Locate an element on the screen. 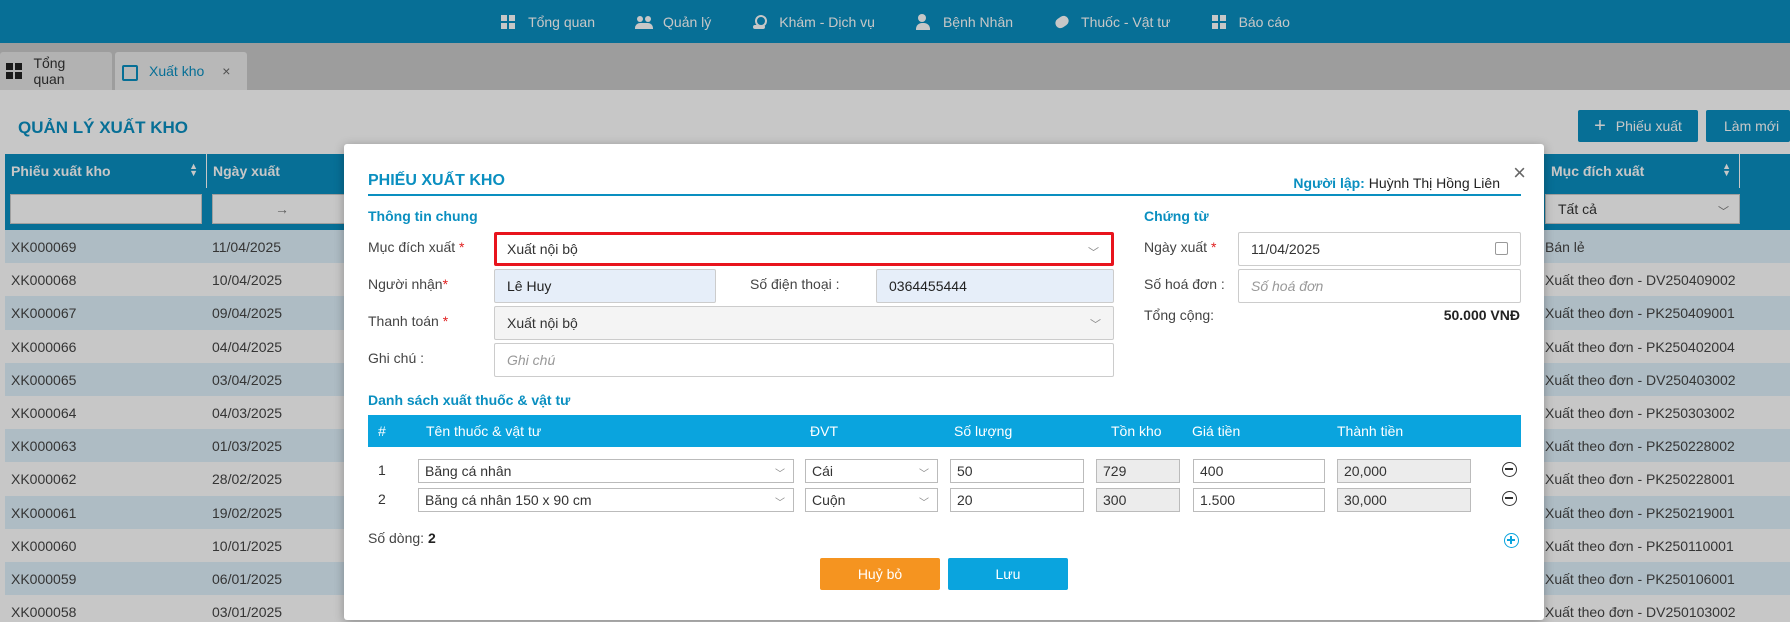 The height and width of the screenshot is (622, 1790). label-text: Ngày xuất is located at coordinates (1176, 247).